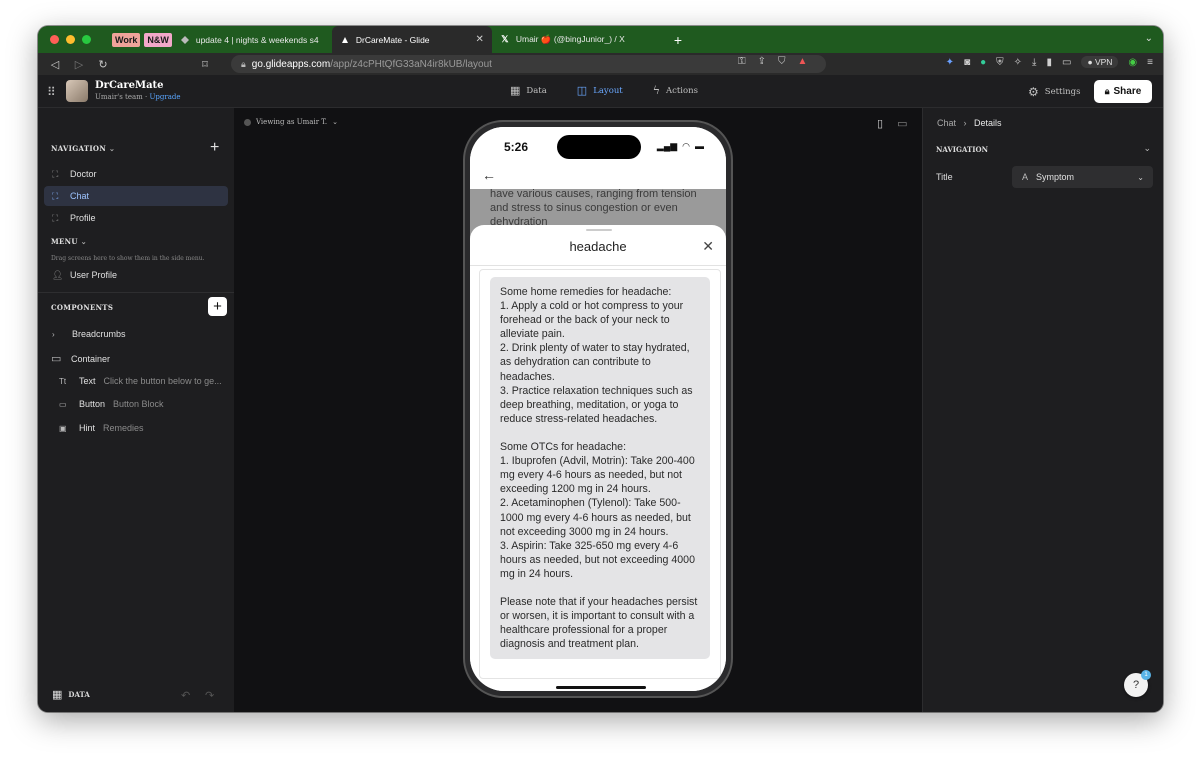 This screenshot has height=761, width=1200. I want to click on sidebar-item-user-profile: 👤︎ User Profile, so click(136, 275).